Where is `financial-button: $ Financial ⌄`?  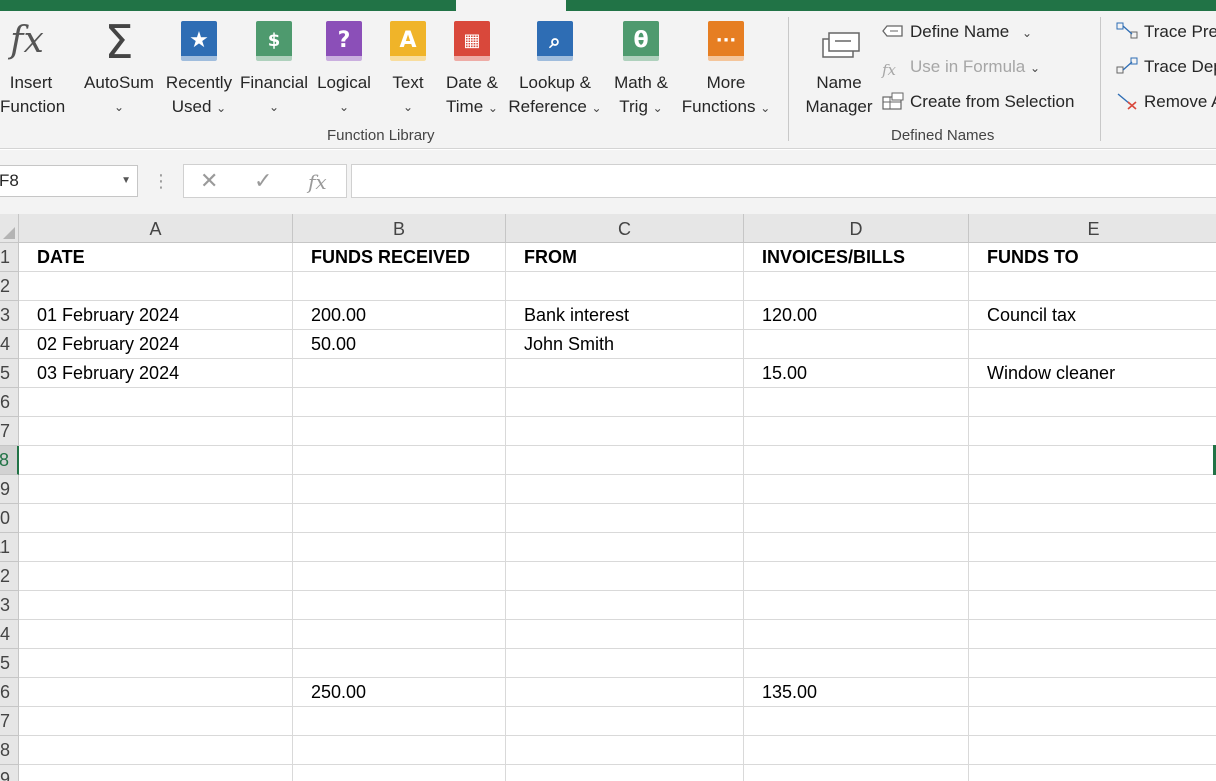
financial-button: $ Financial ⌄ is located at coordinates (274, 70).